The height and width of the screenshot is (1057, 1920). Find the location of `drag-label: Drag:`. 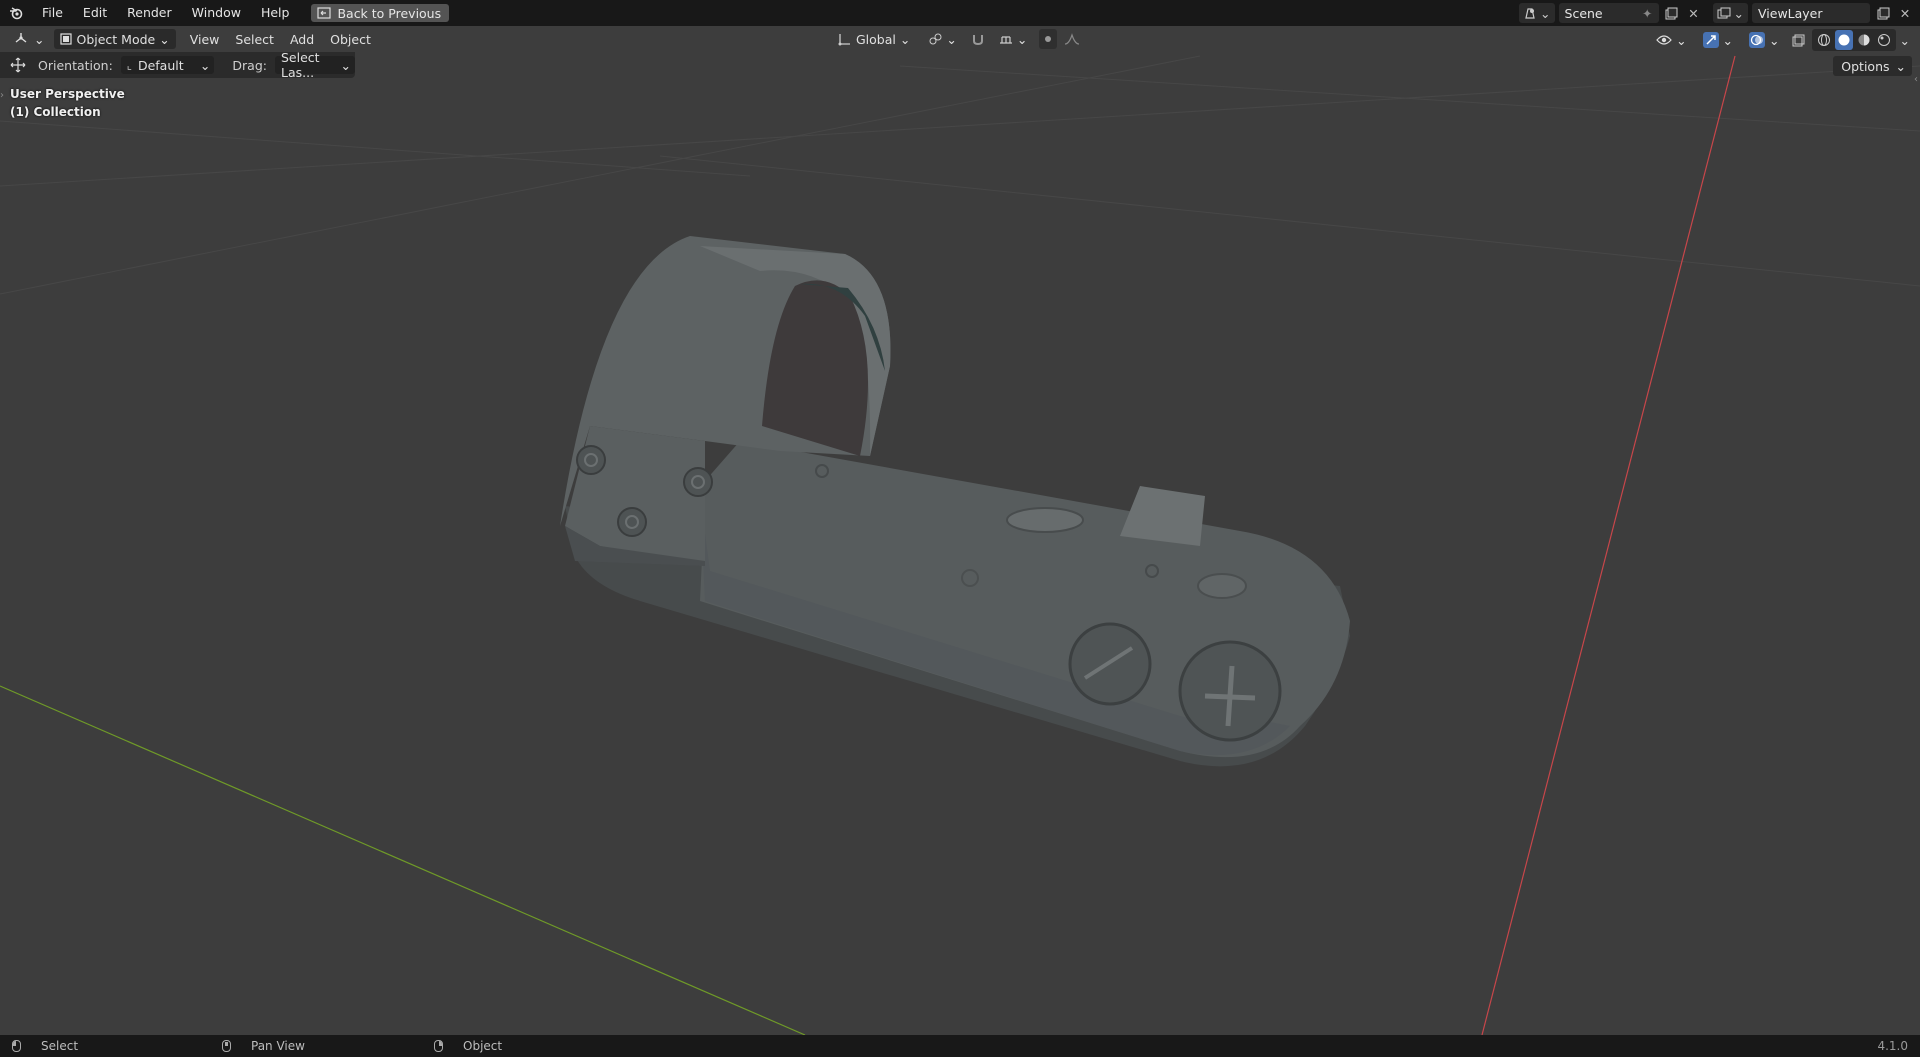

drag-label: Drag: is located at coordinates (249, 65).